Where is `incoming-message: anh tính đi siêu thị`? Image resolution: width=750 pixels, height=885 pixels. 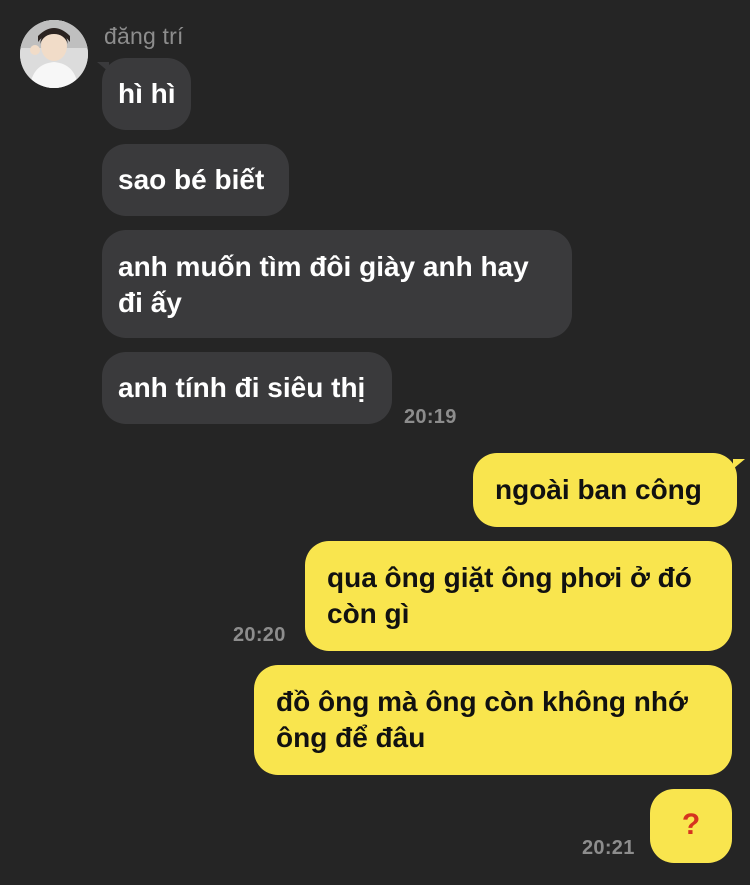
incoming-message: anh tính đi siêu thị is located at coordinates (247, 388).